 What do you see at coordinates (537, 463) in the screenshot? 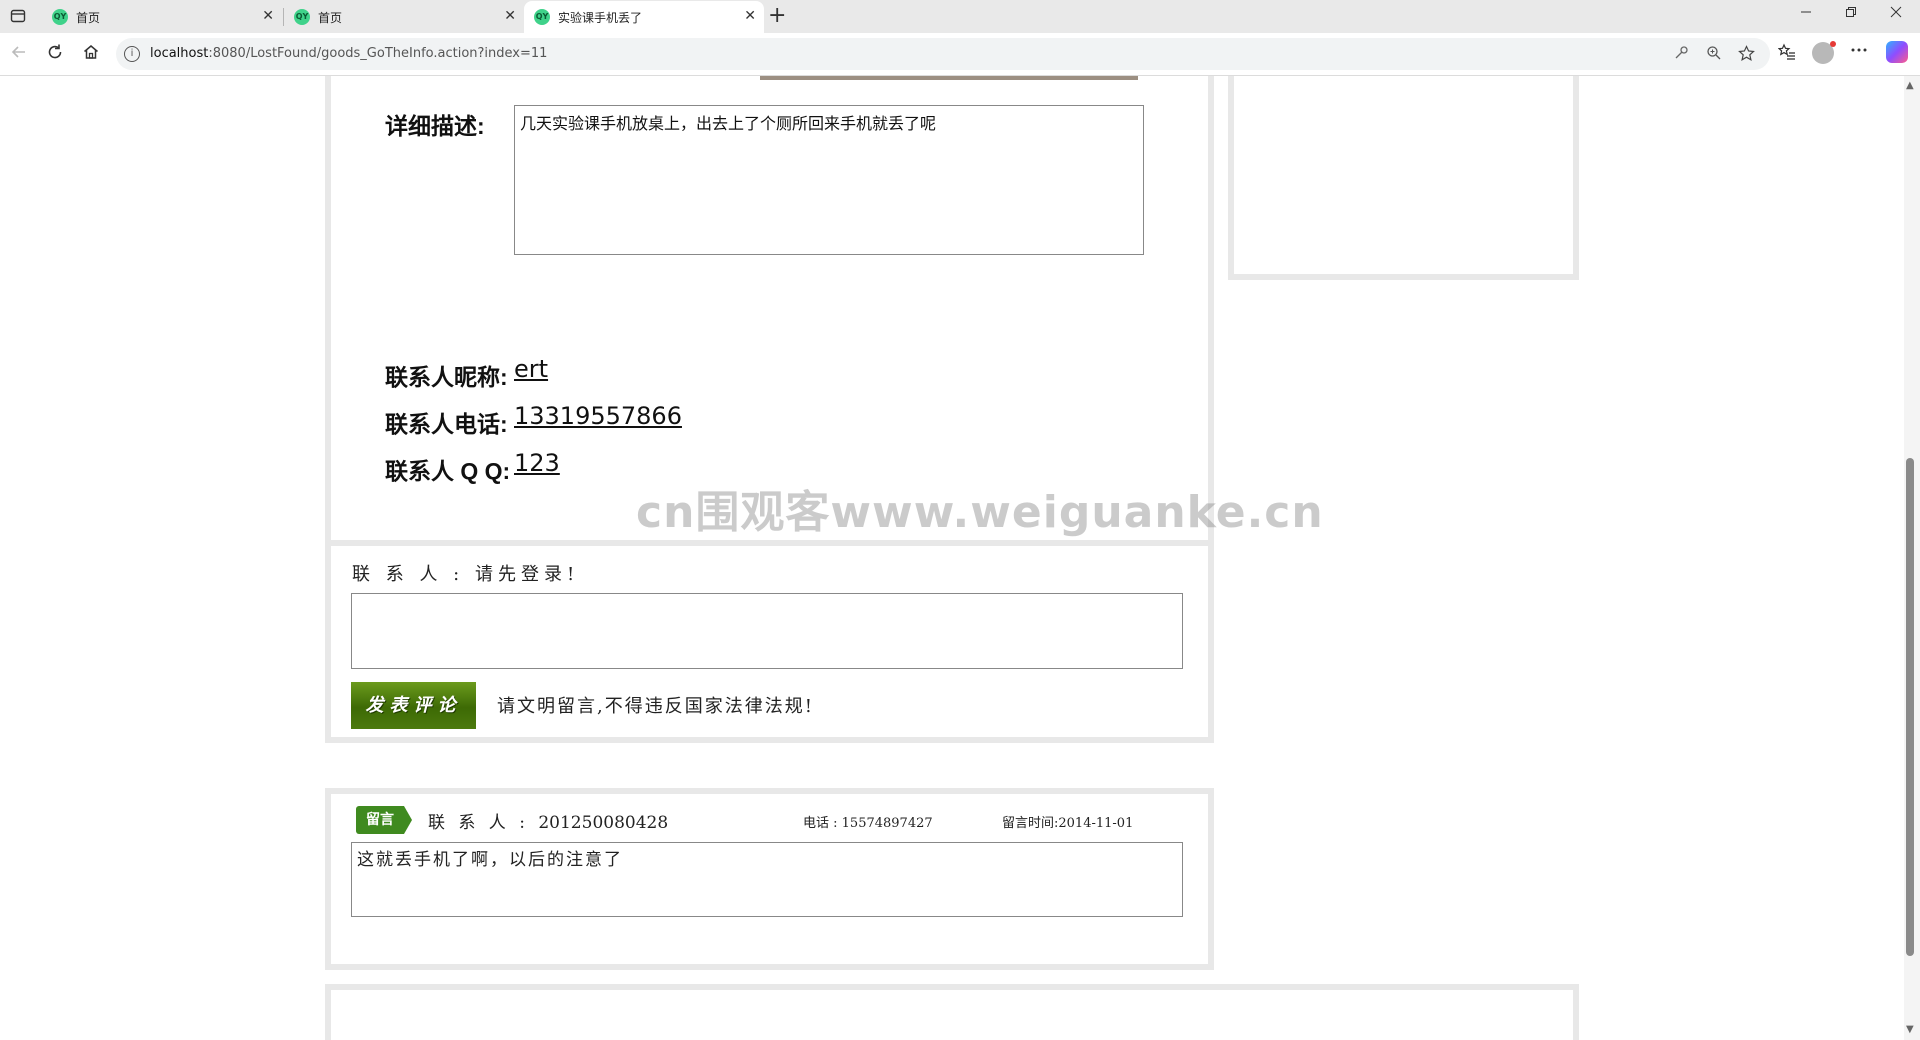
I see `qq-value: 123` at bounding box center [537, 463].